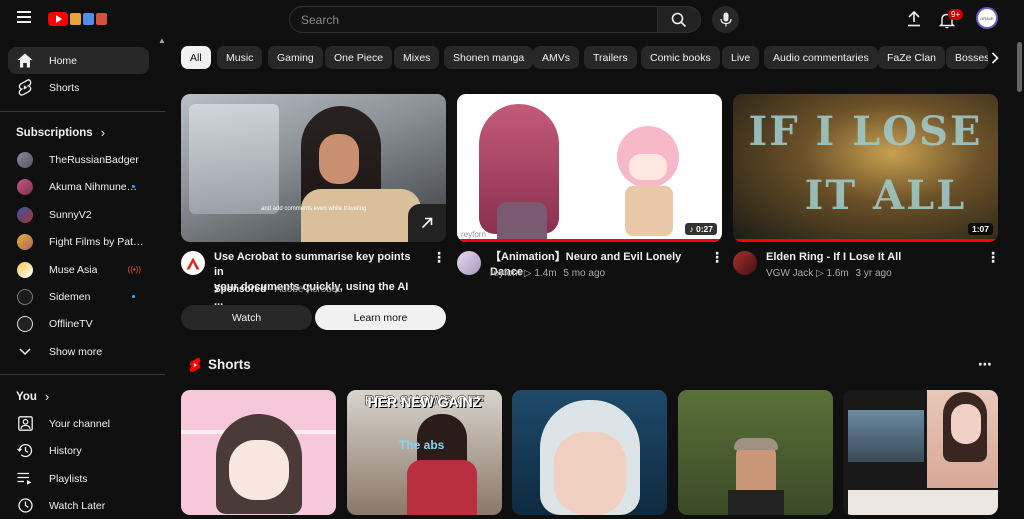  What do you see at coordinates (54, 132) in the screenshot?
I see `subscriptions-heading-label: Subscriptions` at bounding box center [54, 132].